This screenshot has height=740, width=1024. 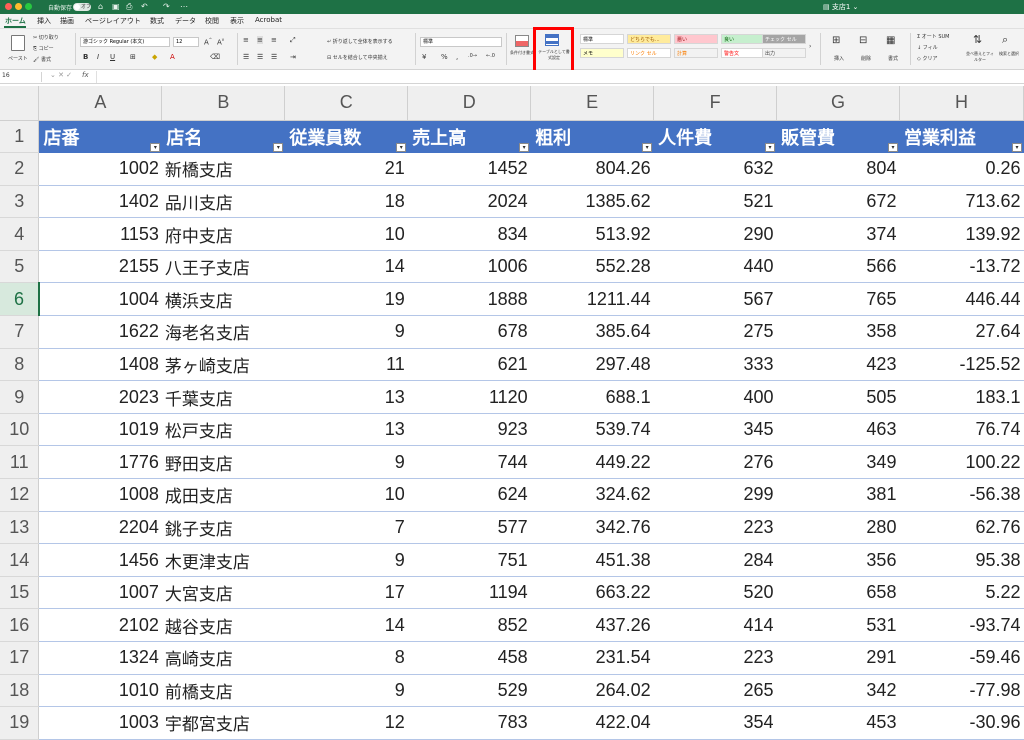 I want to click on cell-g: 453, so click(x=838, y=723).